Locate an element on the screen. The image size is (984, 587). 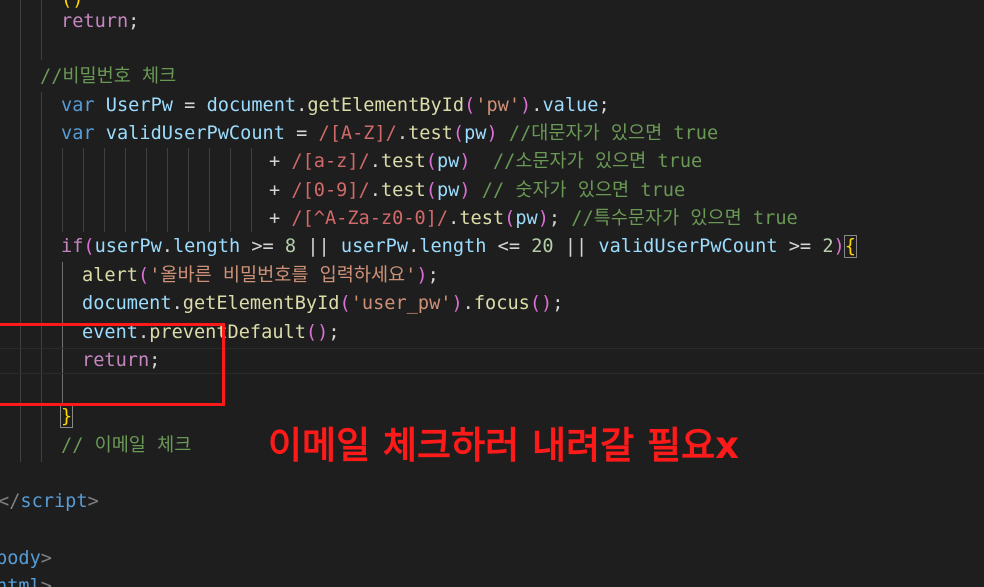
return-keyword: return is located at coordinates (95, 21).